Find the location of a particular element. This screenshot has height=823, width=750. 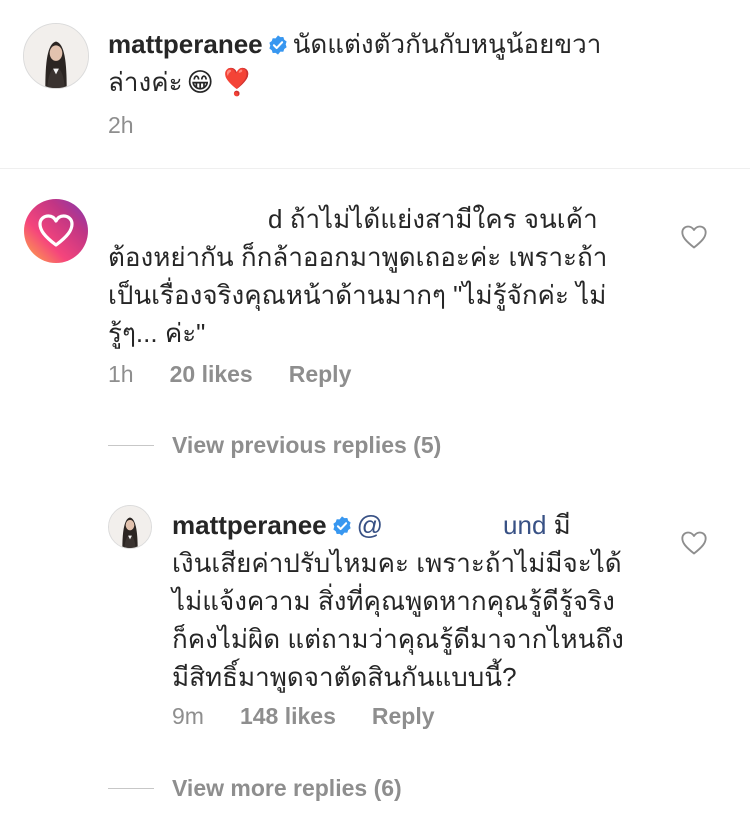

reply-time: 9m is located at coordinates (188, 716).